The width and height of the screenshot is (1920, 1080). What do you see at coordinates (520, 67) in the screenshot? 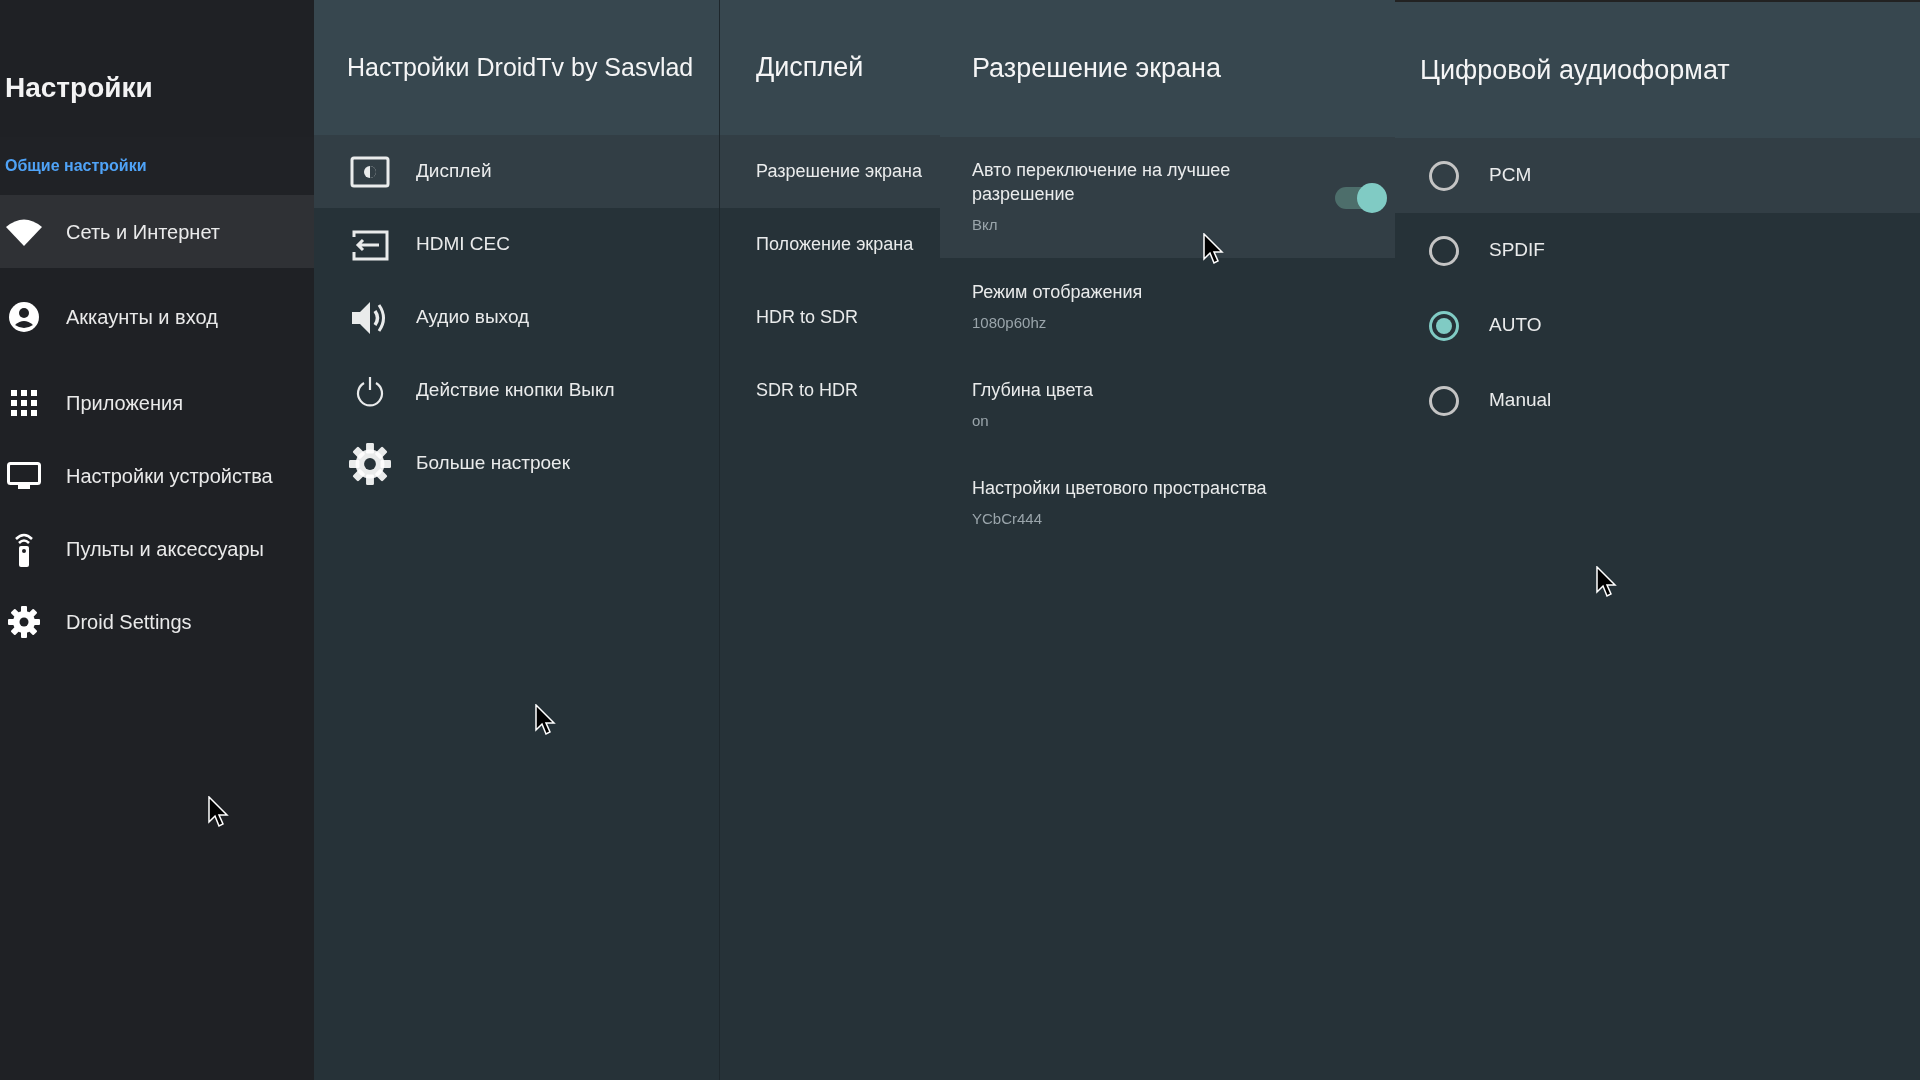
I see `panel-title: Настройки DroidTv by Sasvlad` at bounding box center [520, 67].